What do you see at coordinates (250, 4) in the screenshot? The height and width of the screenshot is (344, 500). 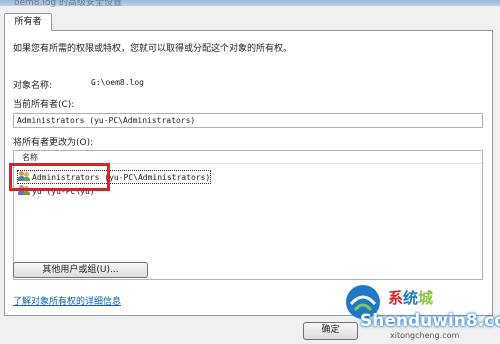 I see `window-titlebar: oem8.log 的高级安全设置` at bounding box center [250, 4].